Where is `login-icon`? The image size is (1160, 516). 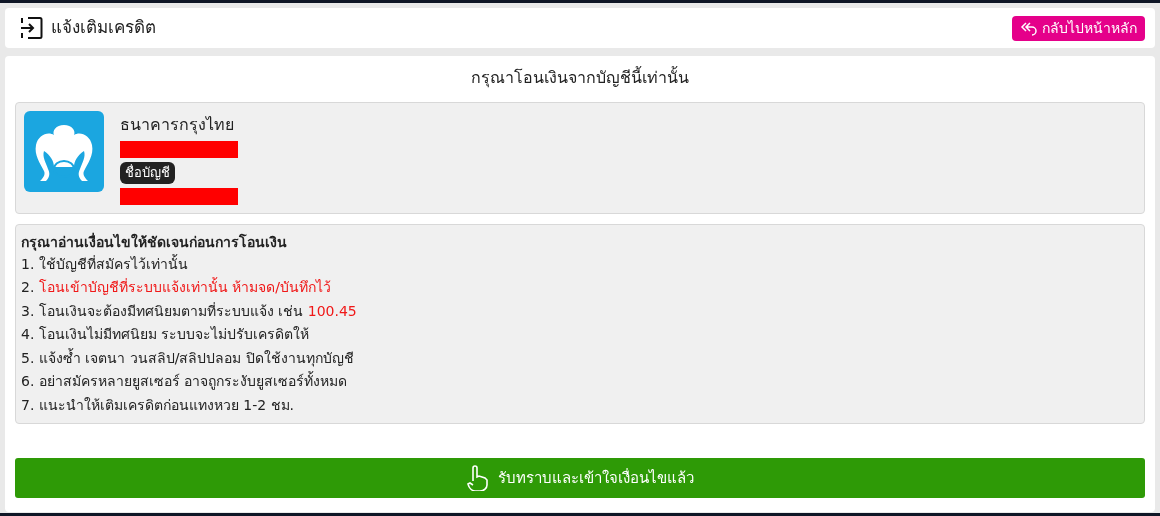 login-icon is located at coordinates (31, 28).